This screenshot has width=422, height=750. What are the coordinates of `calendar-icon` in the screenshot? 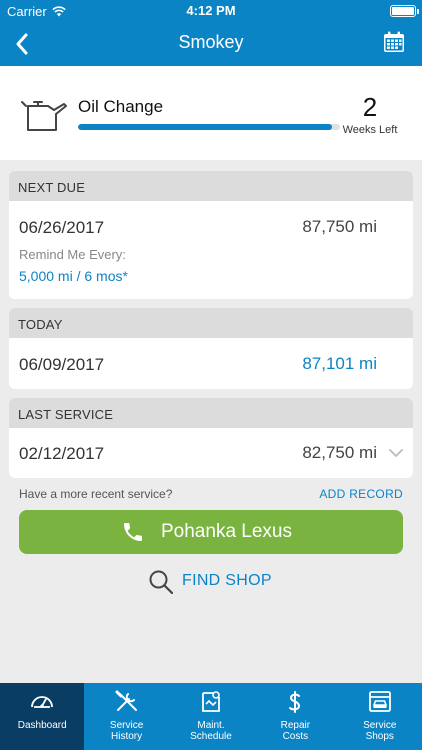 It's located at (394, 42).